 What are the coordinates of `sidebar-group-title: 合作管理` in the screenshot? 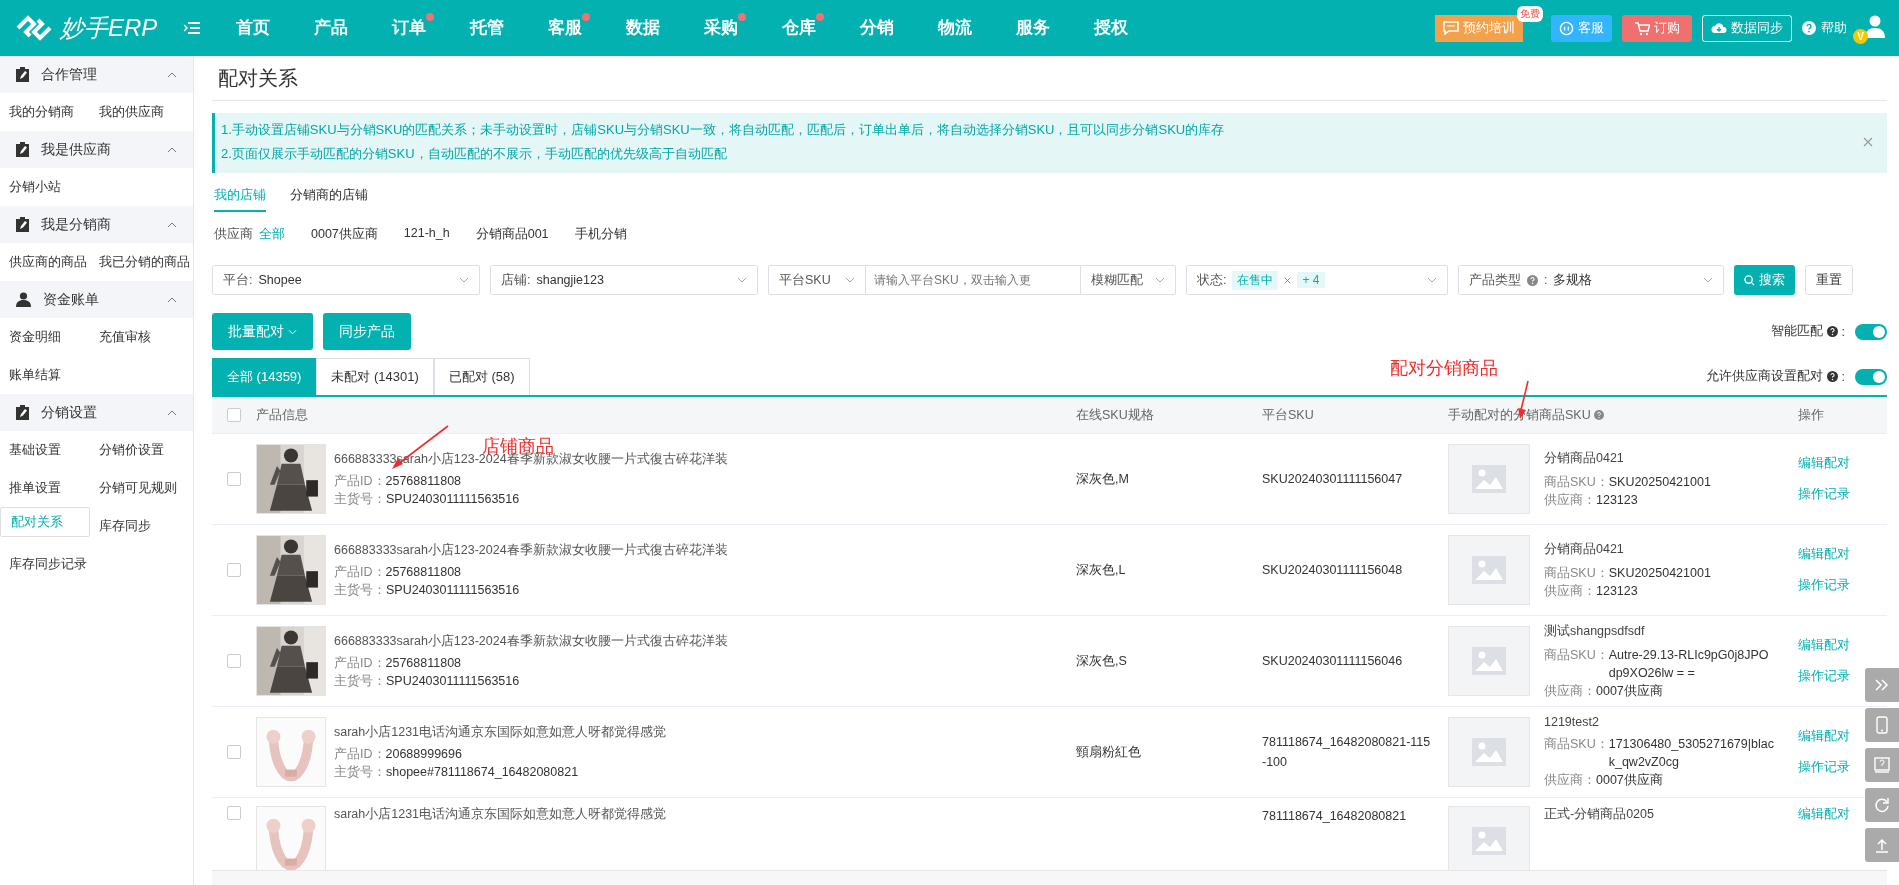 It's located at (69, 74).